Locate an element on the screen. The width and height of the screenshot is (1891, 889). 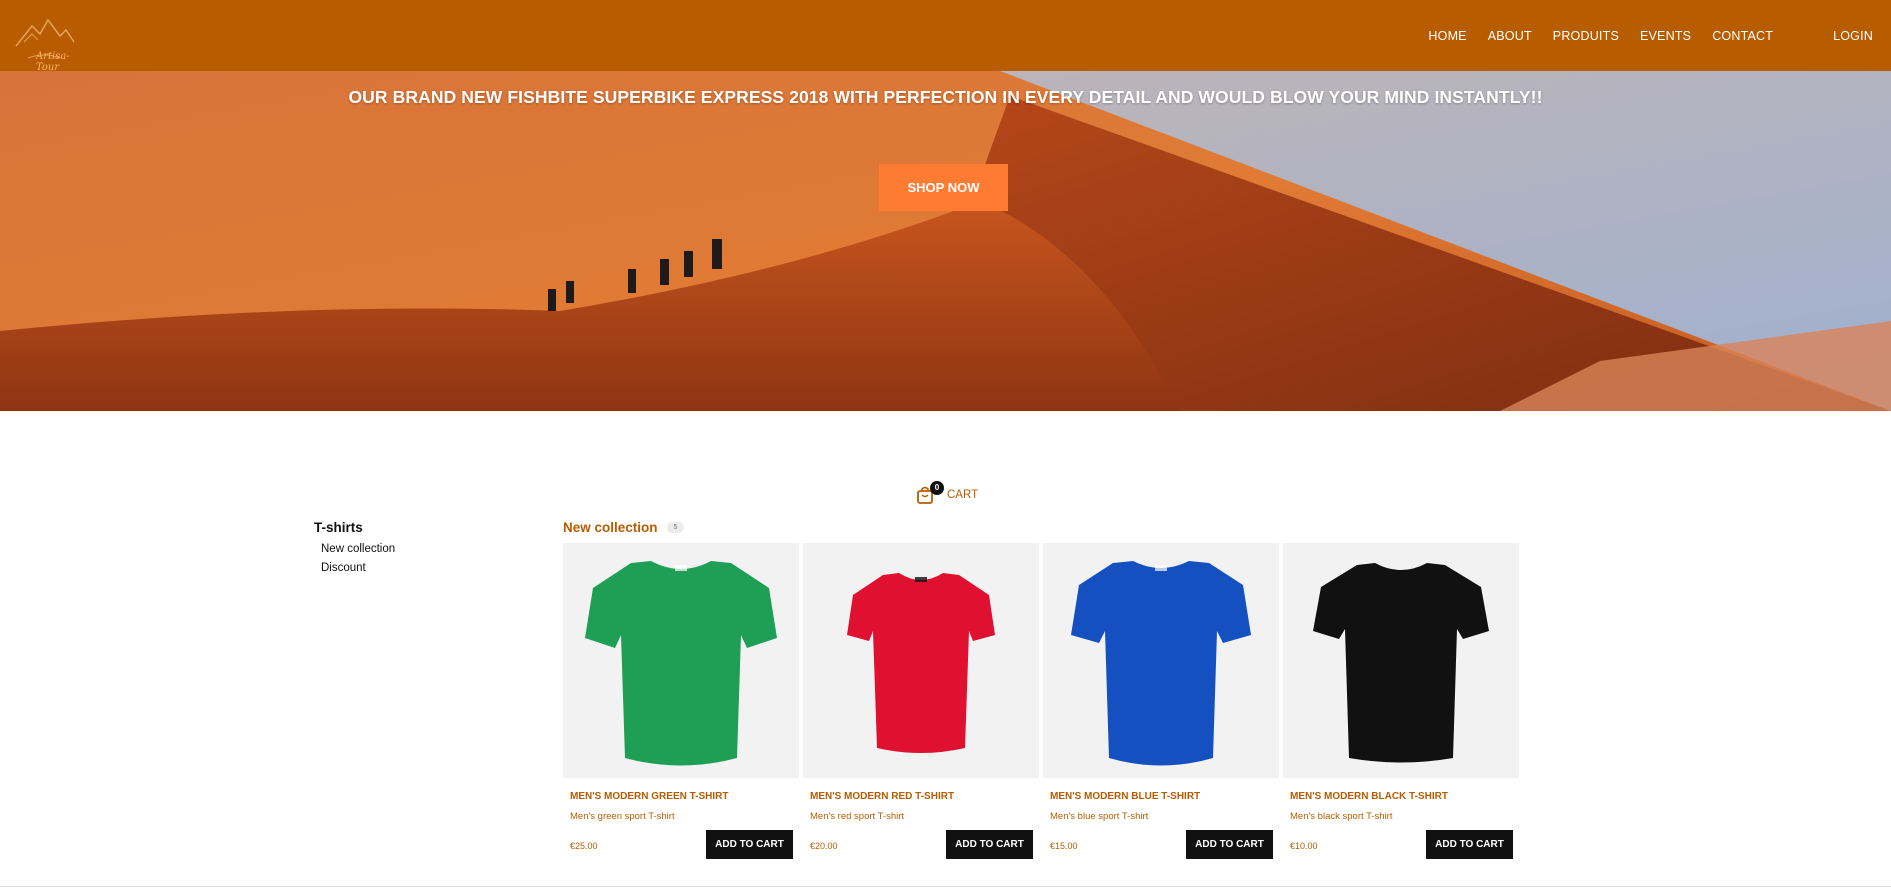
product-description: Men's black sport T-shirt is located at coordinates (1341, 816).